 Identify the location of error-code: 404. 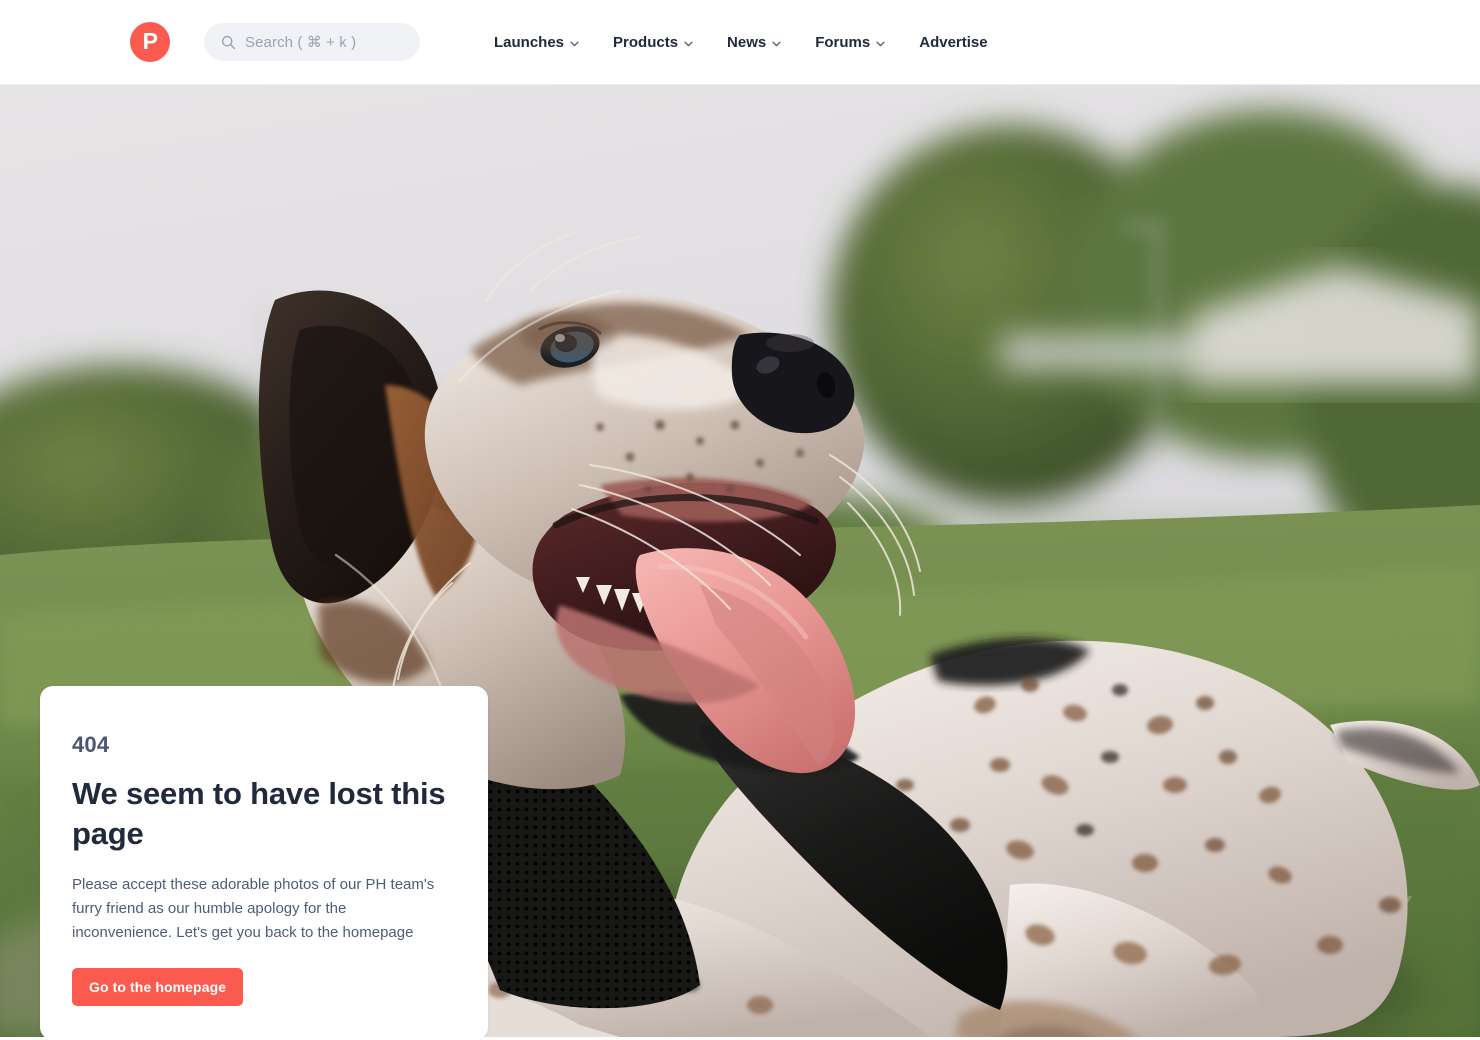
(91, 744).